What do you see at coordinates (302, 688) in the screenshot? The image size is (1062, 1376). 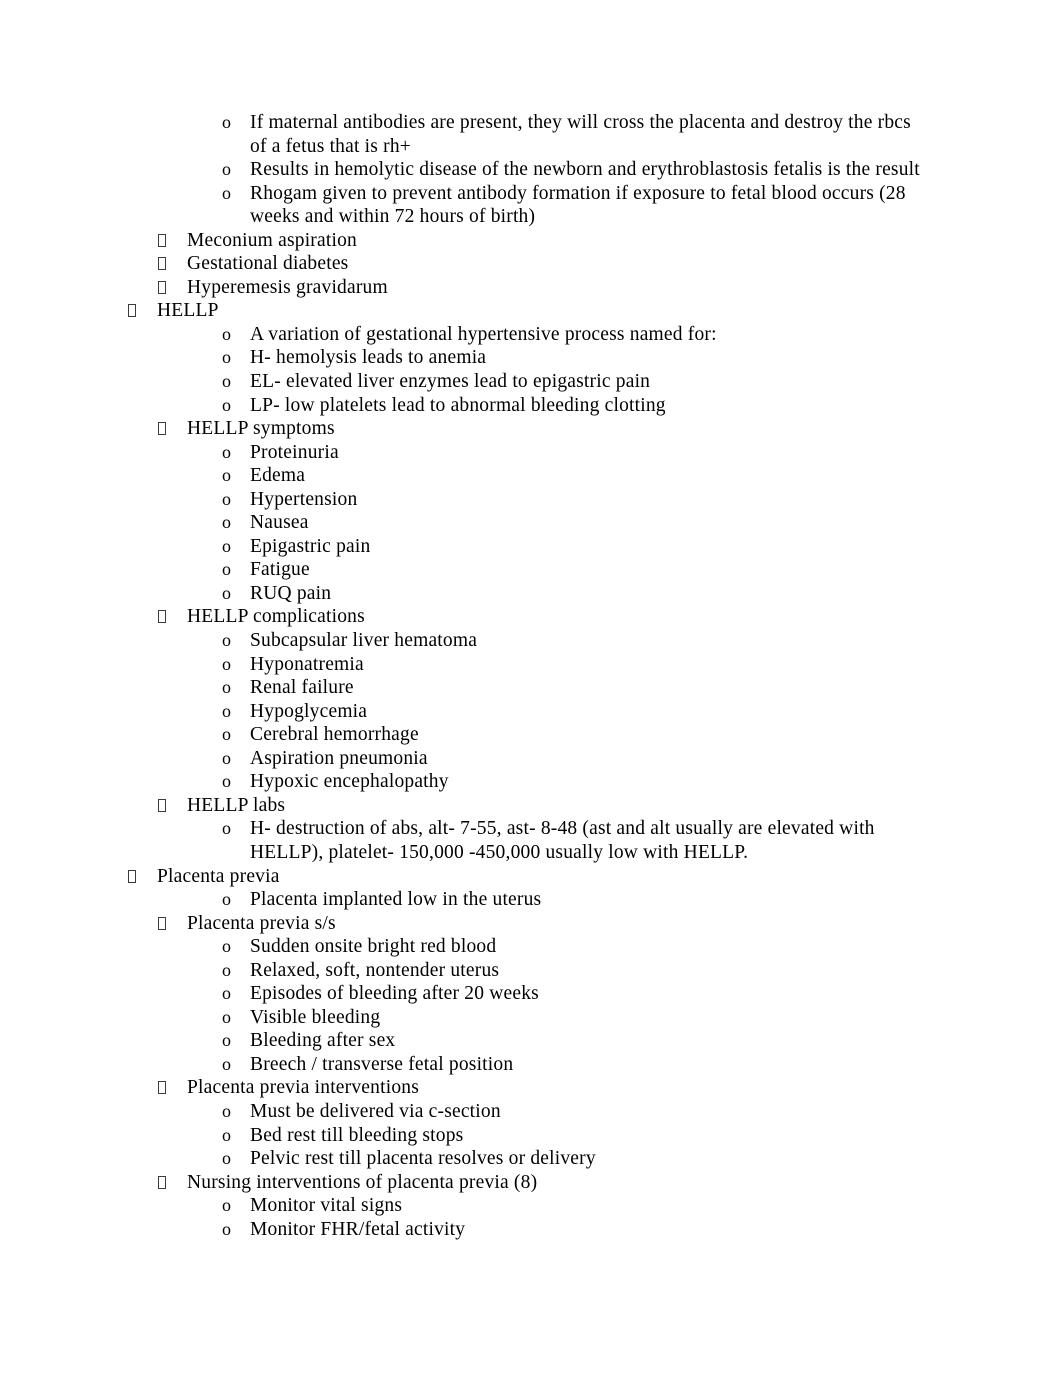 I see `outline-item-text: Renal failure` at bounding box center [302, 688].